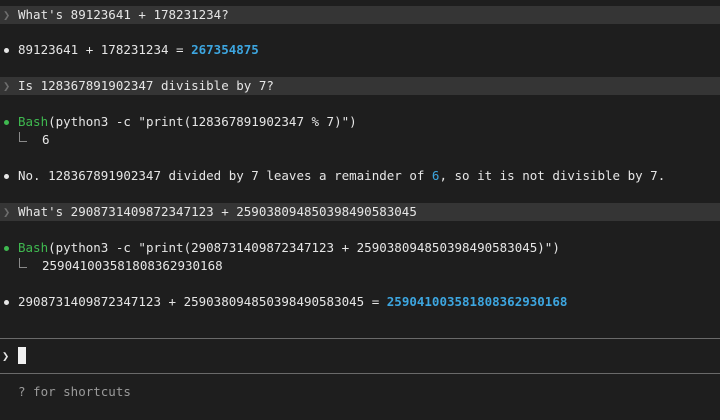  Describe the element at coordinates (74, 391) in the screenshot. I see `shortcuts-hint: ? for shortcuts` at that location.